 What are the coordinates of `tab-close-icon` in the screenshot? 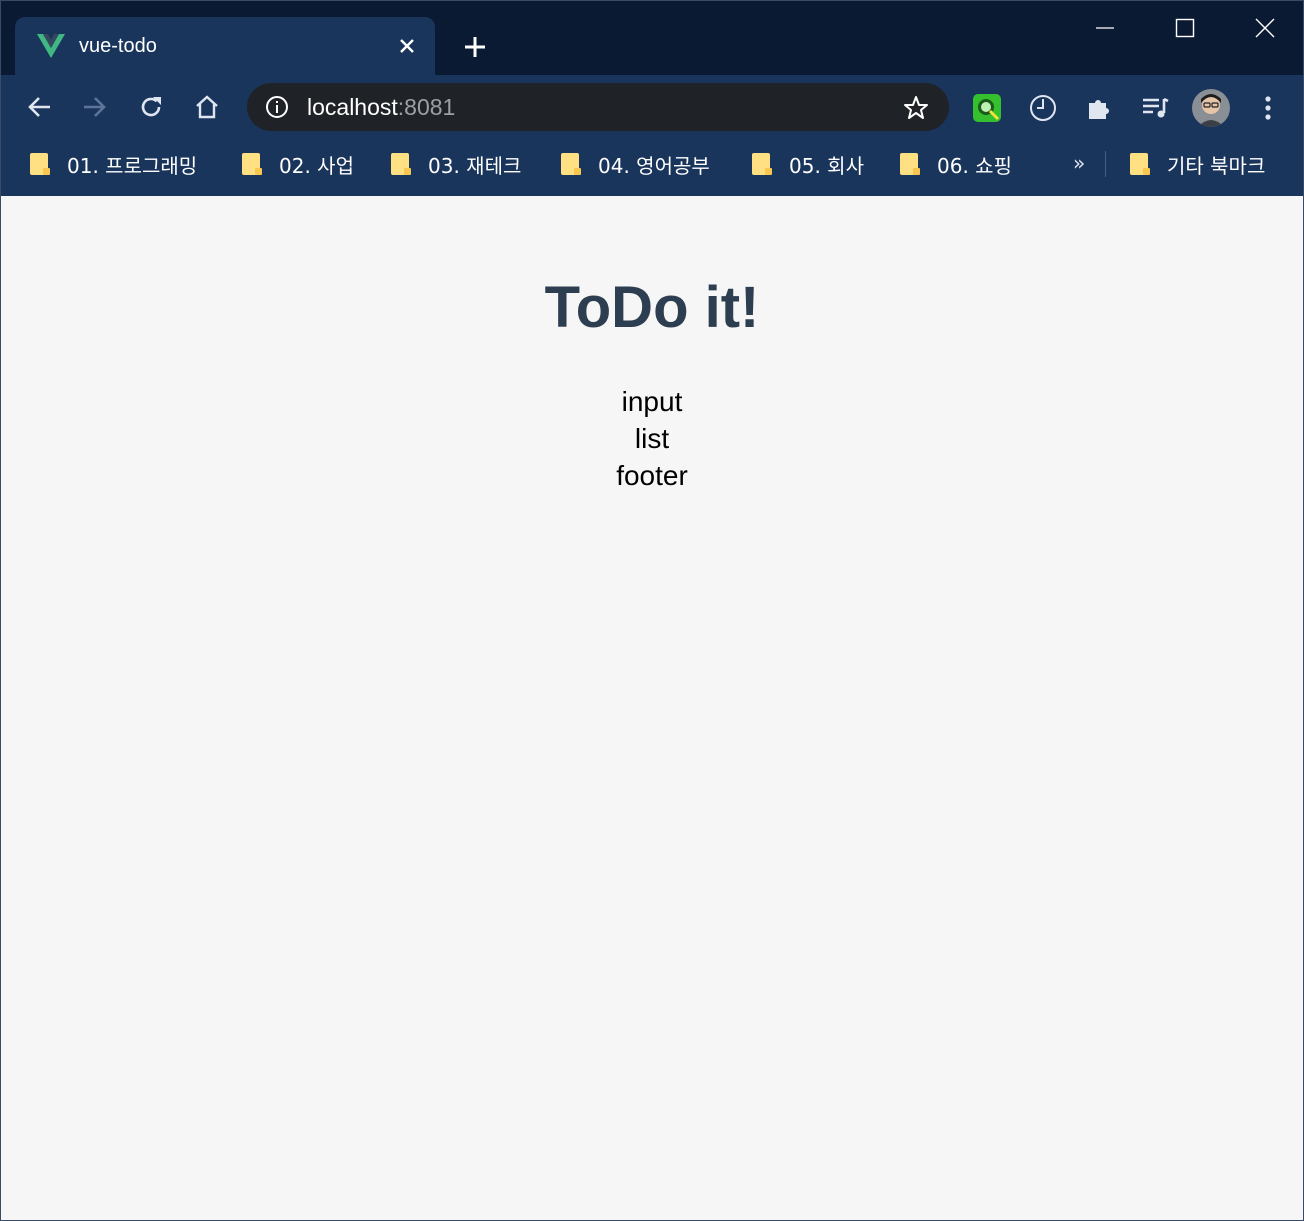 It's located at (407, 46).